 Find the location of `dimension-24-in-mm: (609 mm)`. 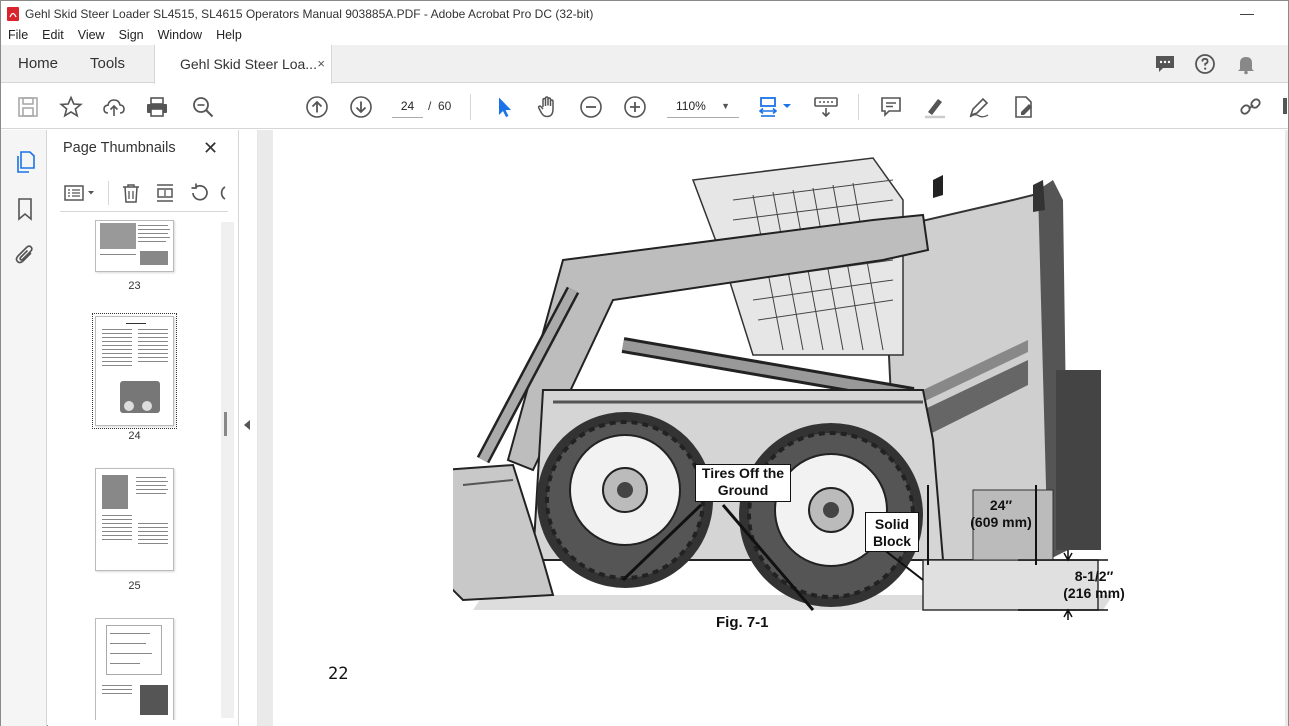

dimension-24-in-mm: (609 mm) is located at coordinates (1001, 522).